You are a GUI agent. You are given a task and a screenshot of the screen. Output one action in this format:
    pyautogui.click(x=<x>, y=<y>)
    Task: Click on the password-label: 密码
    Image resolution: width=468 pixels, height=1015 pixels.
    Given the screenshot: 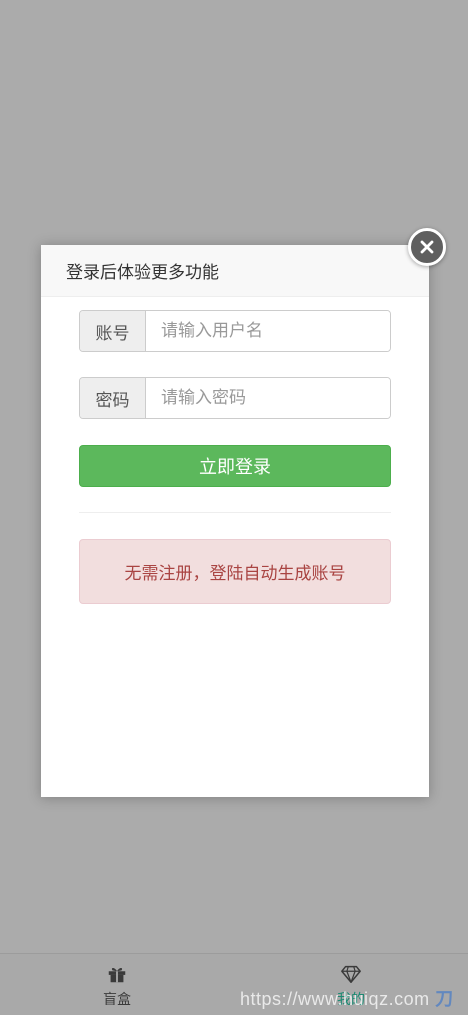 What is the action you would take?
    pyautogui.click(x=113, y=398)
    